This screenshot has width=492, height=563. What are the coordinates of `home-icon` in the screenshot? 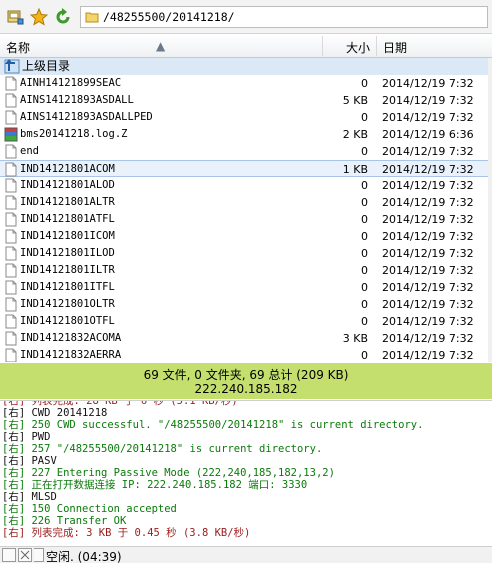 It's located at (15, 17).